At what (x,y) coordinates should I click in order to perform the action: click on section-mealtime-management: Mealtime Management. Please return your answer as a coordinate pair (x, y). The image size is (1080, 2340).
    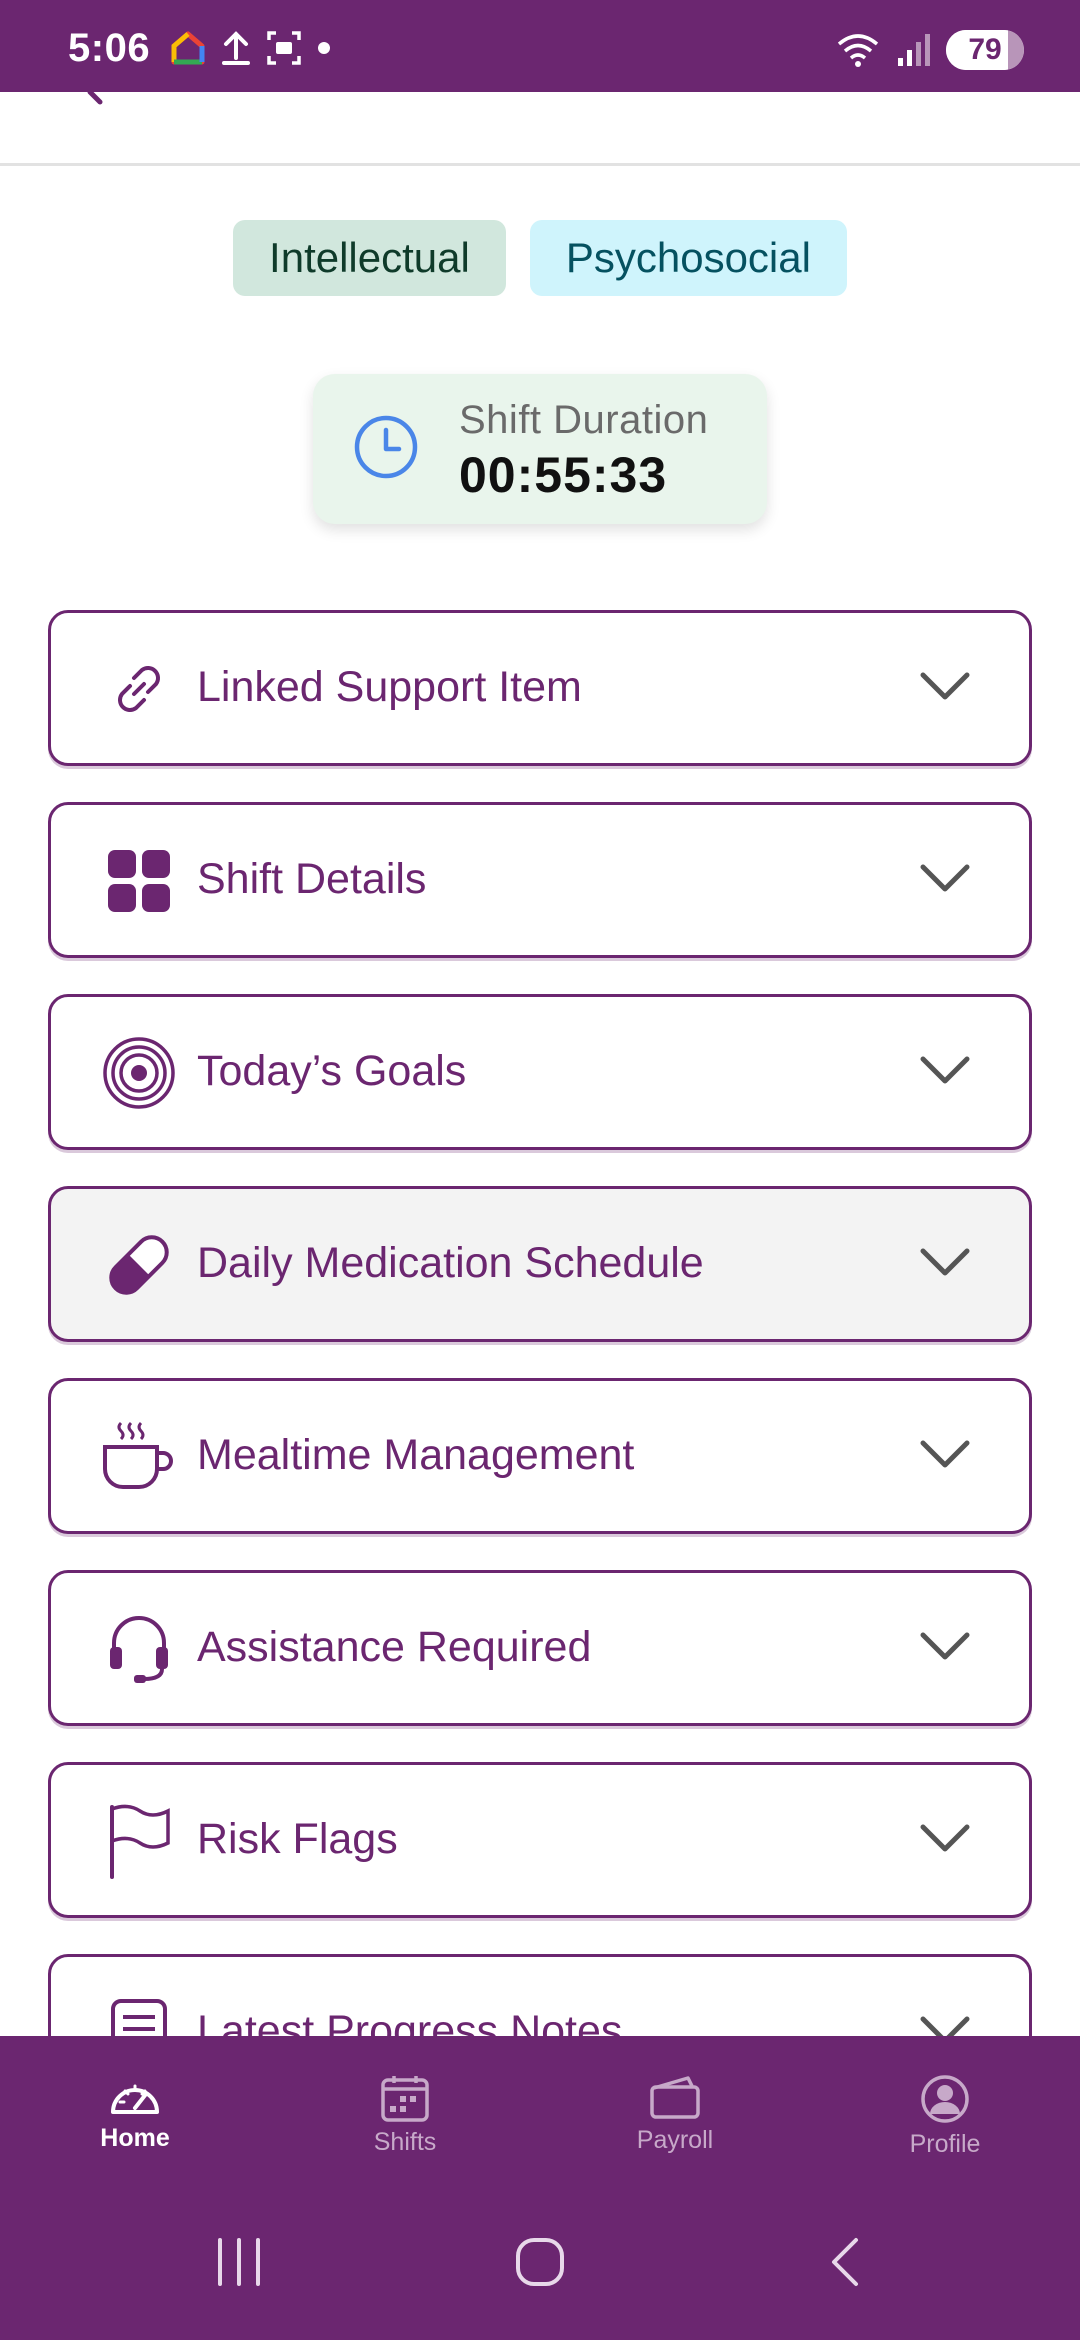
    Looking at the image, I should click on (540, 1456).